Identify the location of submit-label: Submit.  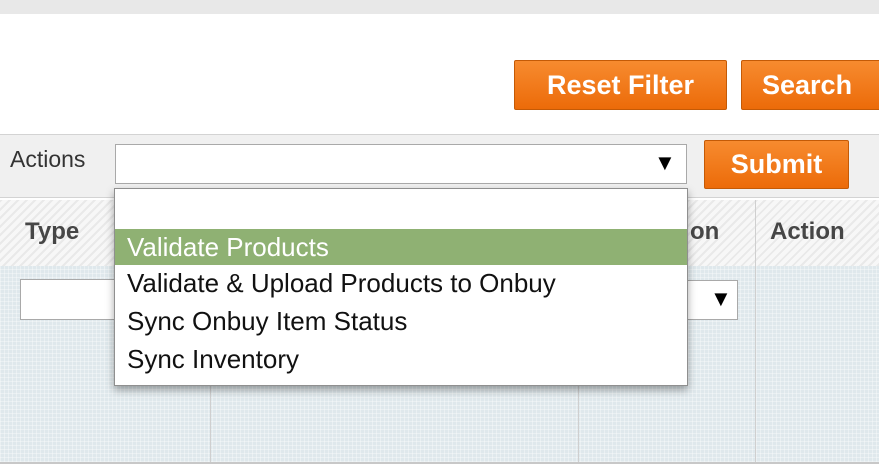
(776, 164).